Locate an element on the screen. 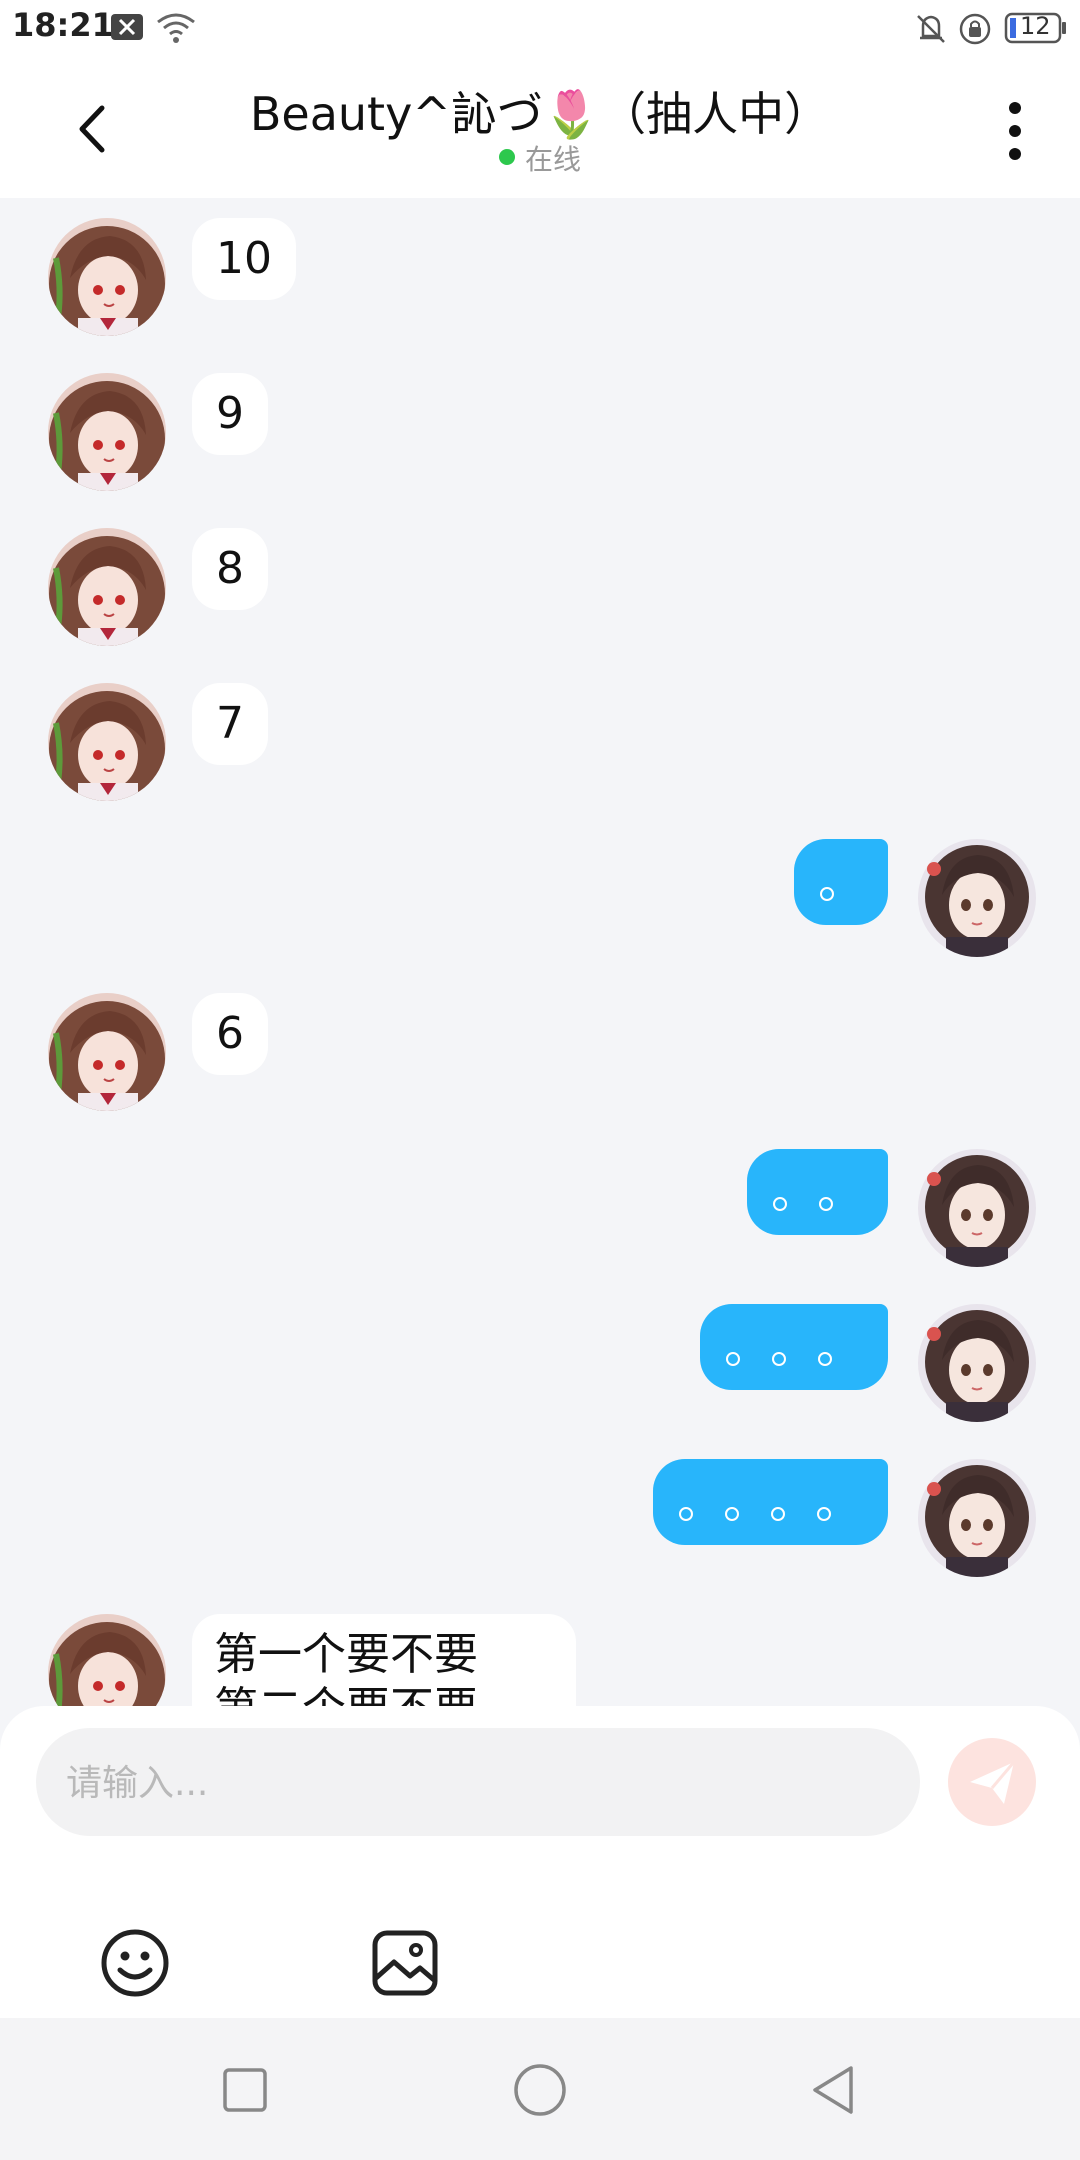 This screenshot has width=1080, height=2160. bell-off-icon is located at coordinates (931, 31).